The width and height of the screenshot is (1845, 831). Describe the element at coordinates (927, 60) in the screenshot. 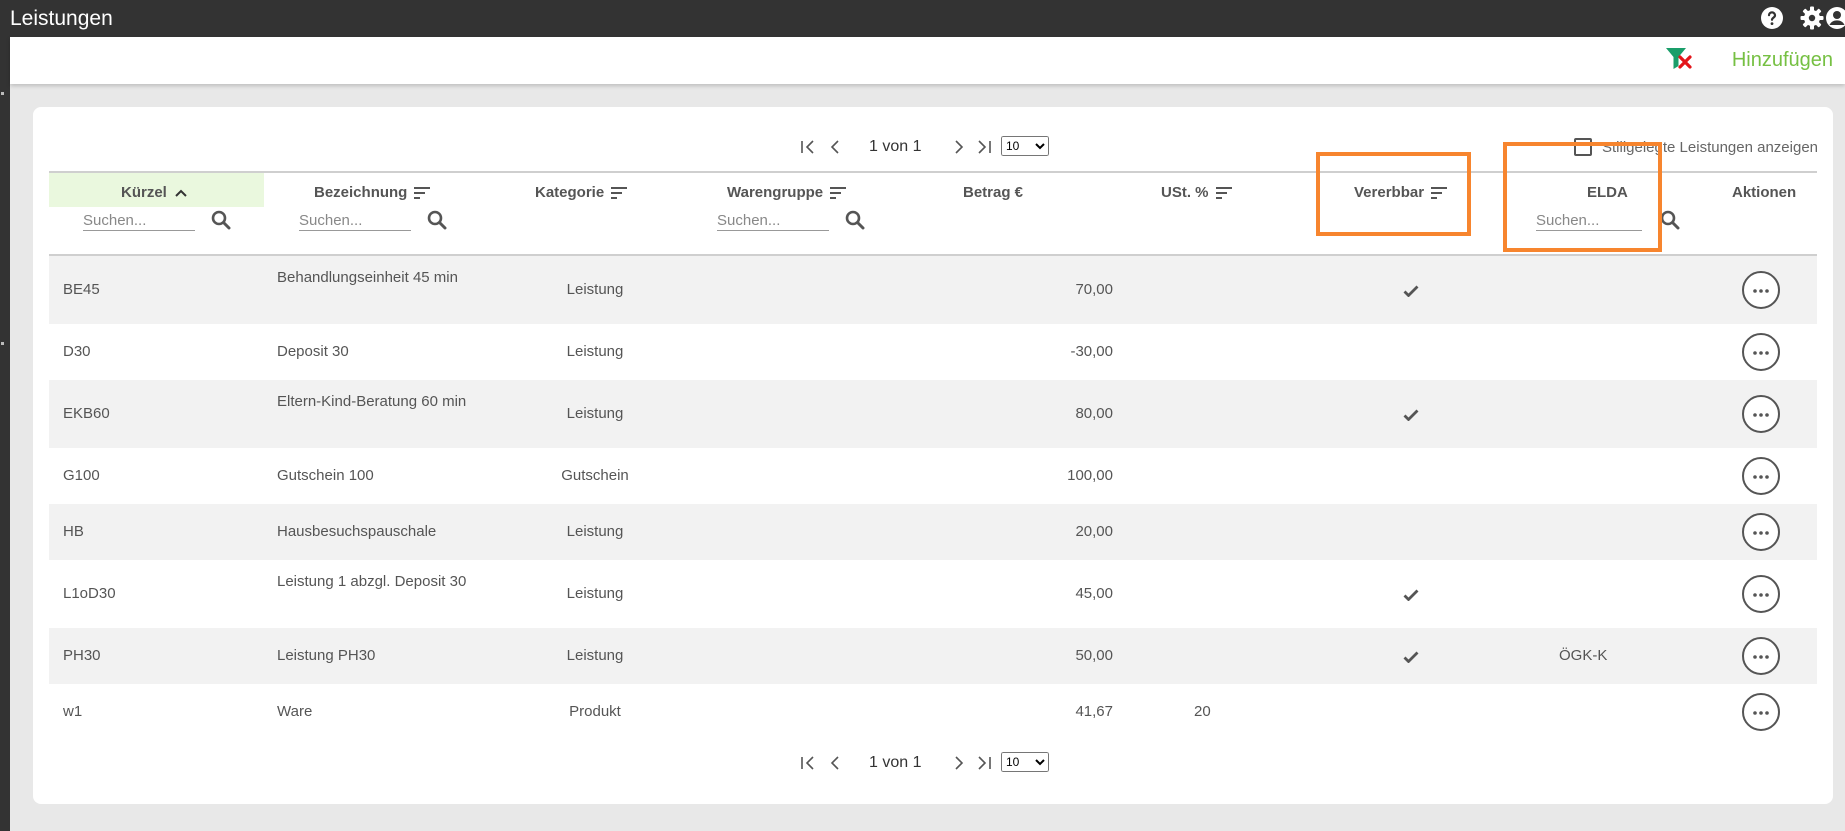

I see `toolbar: Hinzufügen` at that location.